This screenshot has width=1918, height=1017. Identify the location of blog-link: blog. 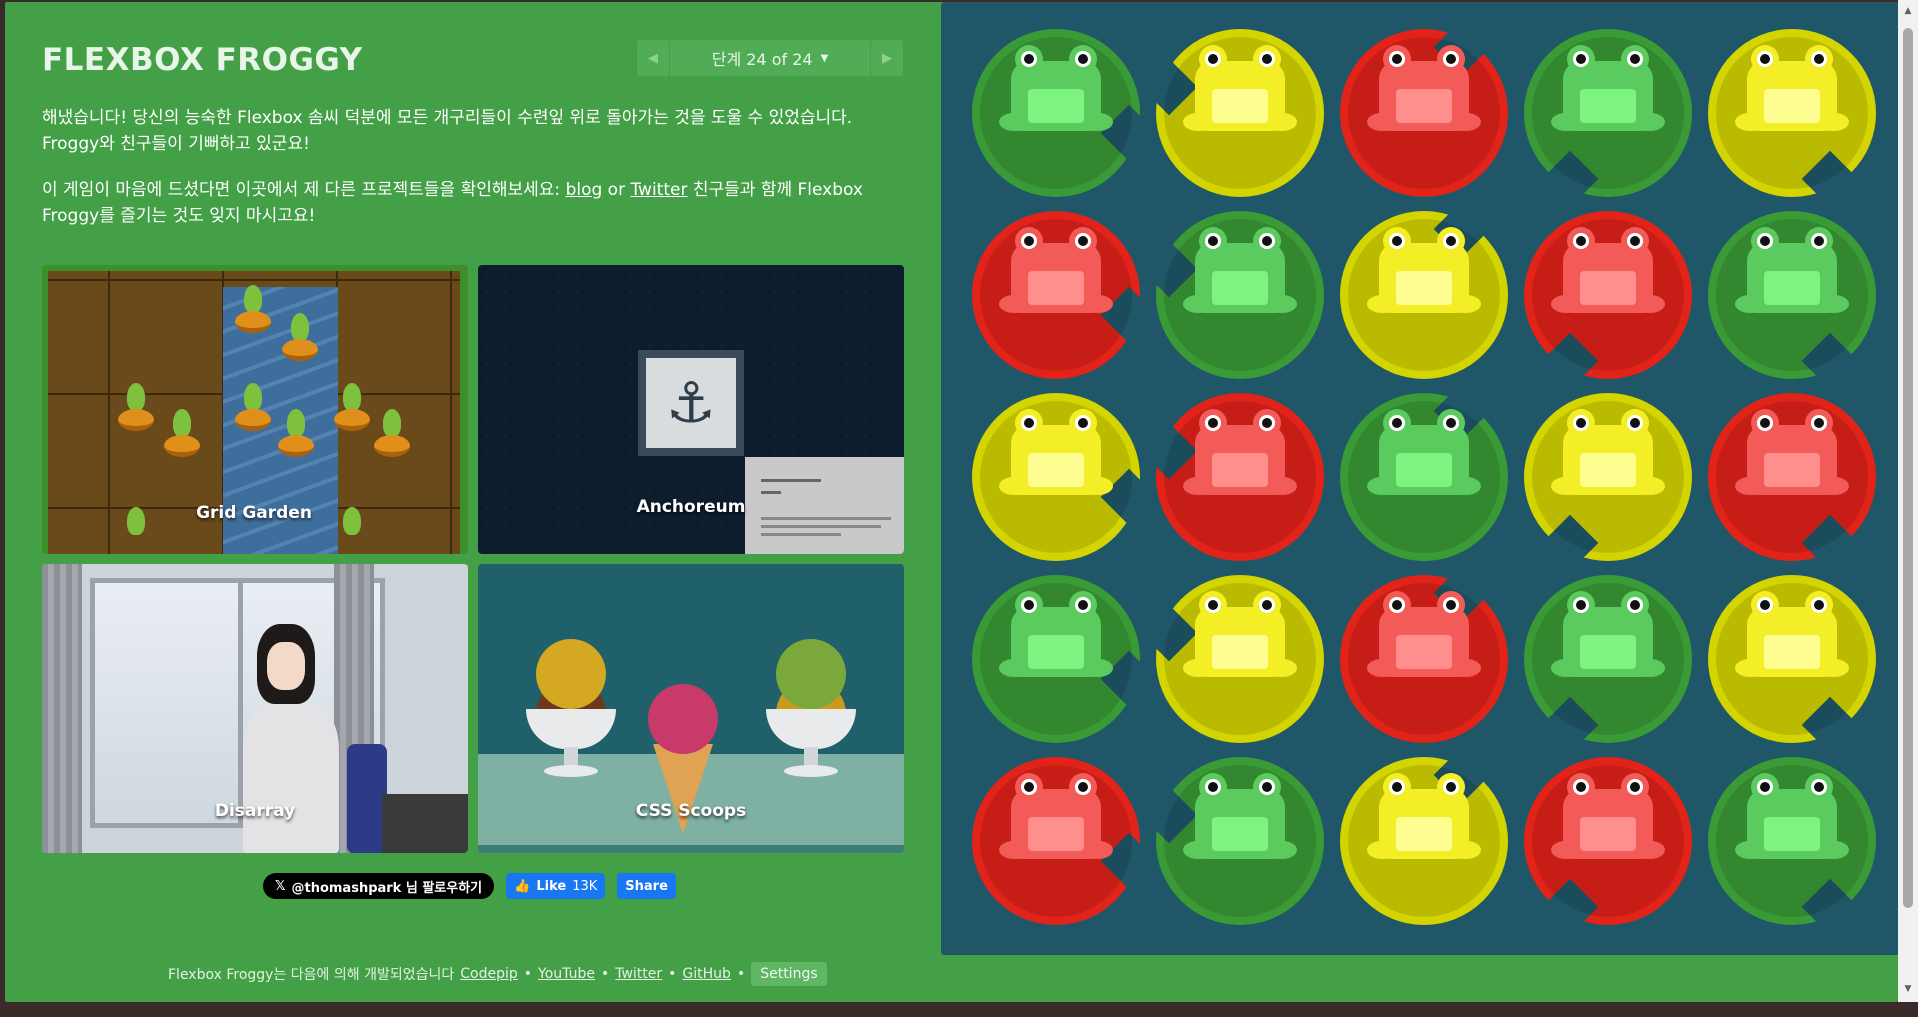
(584, 190).